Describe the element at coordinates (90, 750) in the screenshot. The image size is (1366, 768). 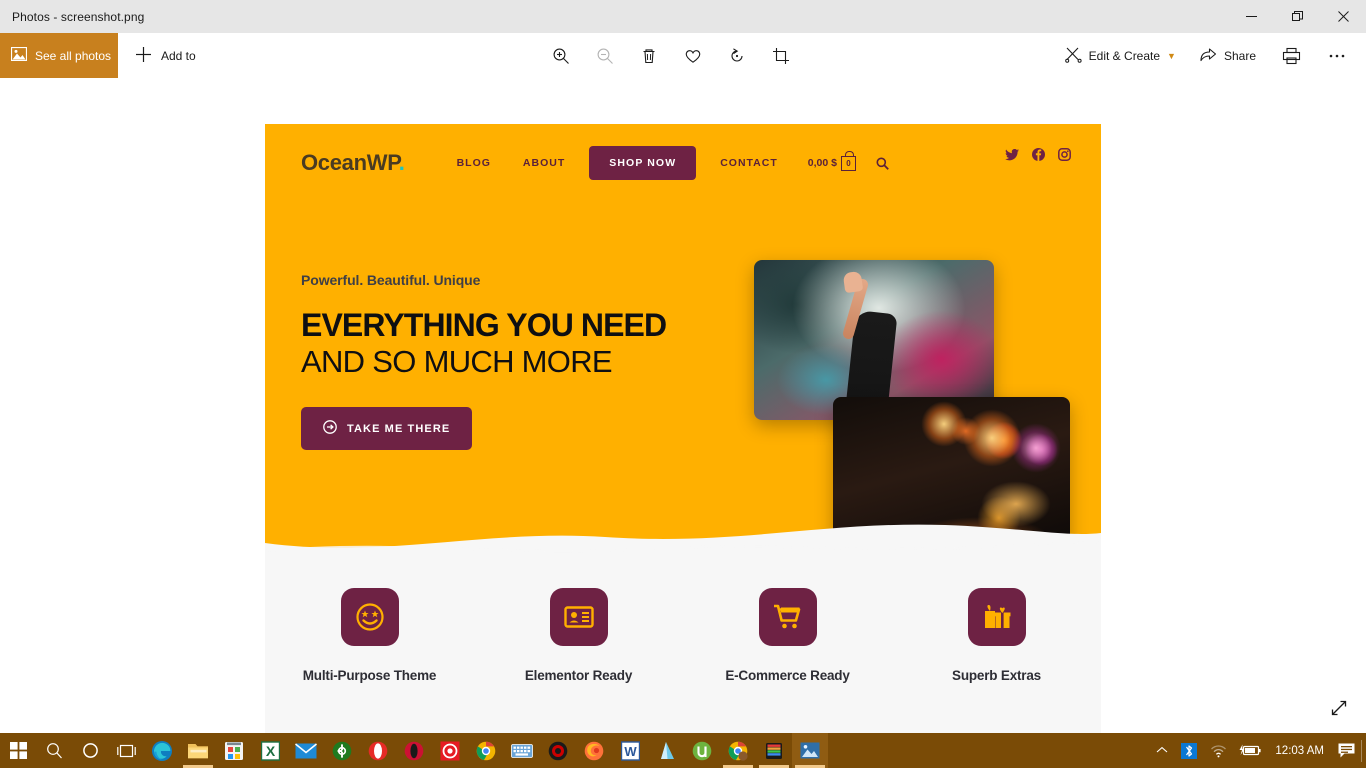
I see `cortana-button` at that location.